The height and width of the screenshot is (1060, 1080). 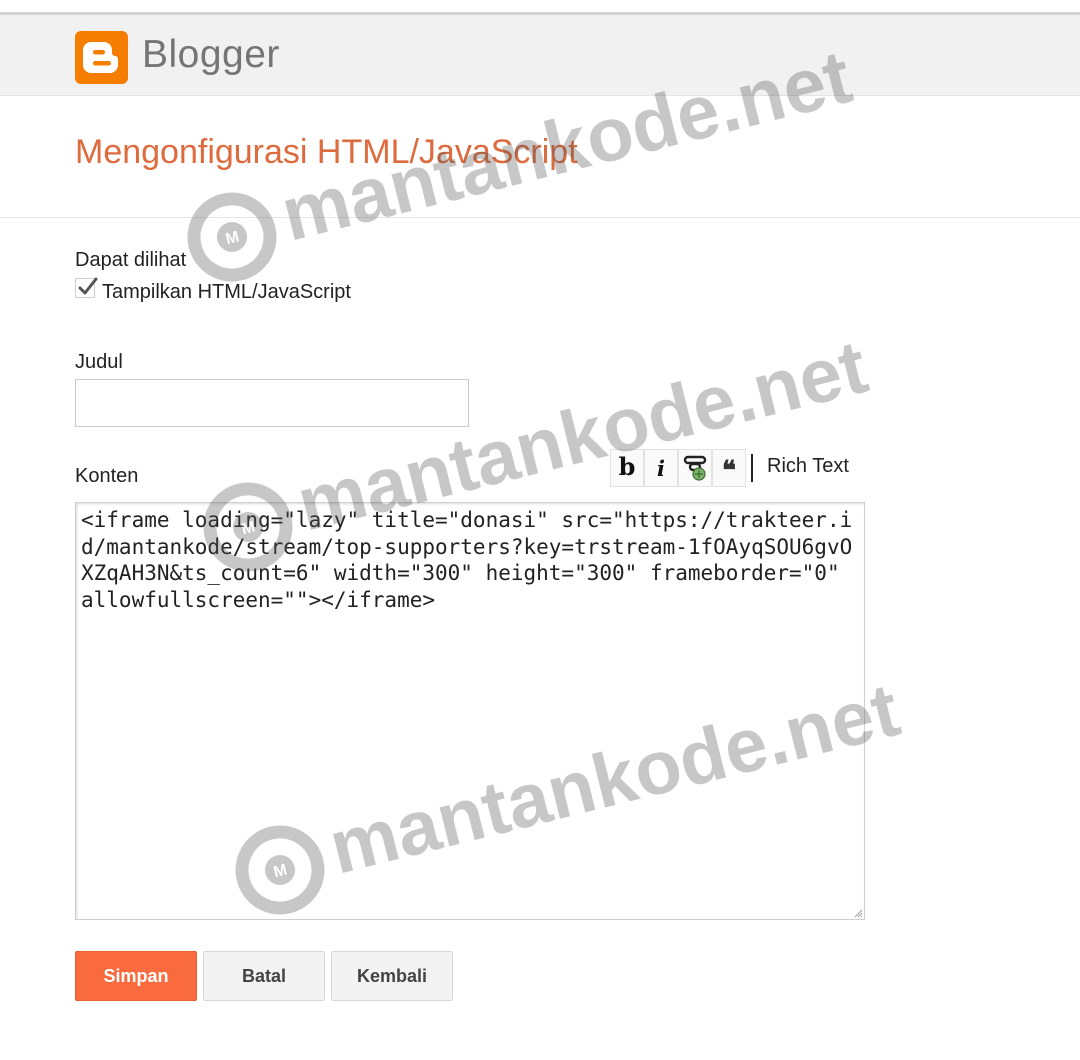 What do you see at coordinates (131, 260) in the screenshot?
I see `visibility-label: Dapat dilihat` at bounding box center [131, 260].